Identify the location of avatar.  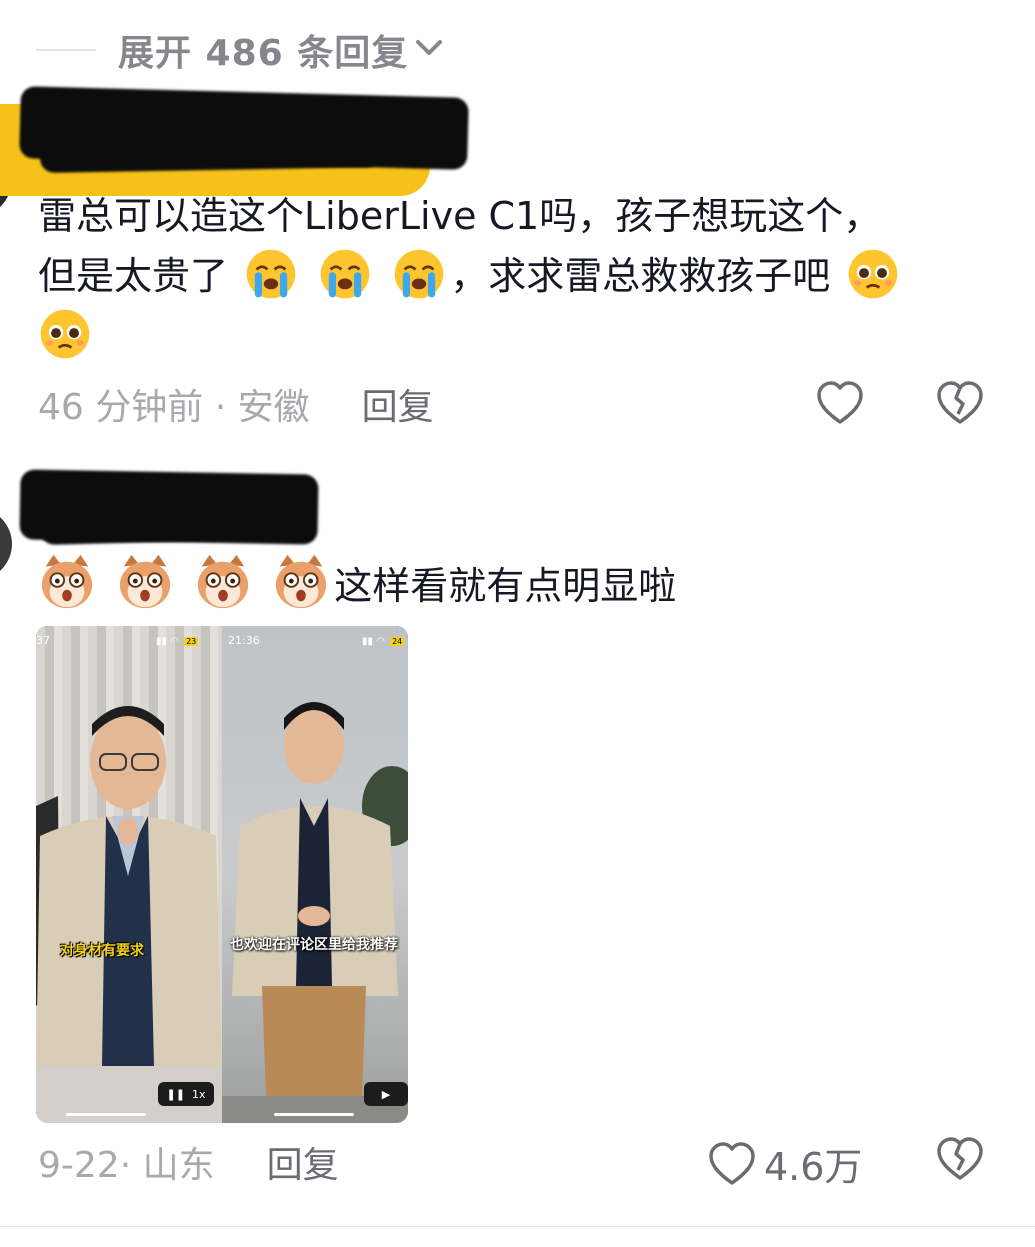
(6, 544).